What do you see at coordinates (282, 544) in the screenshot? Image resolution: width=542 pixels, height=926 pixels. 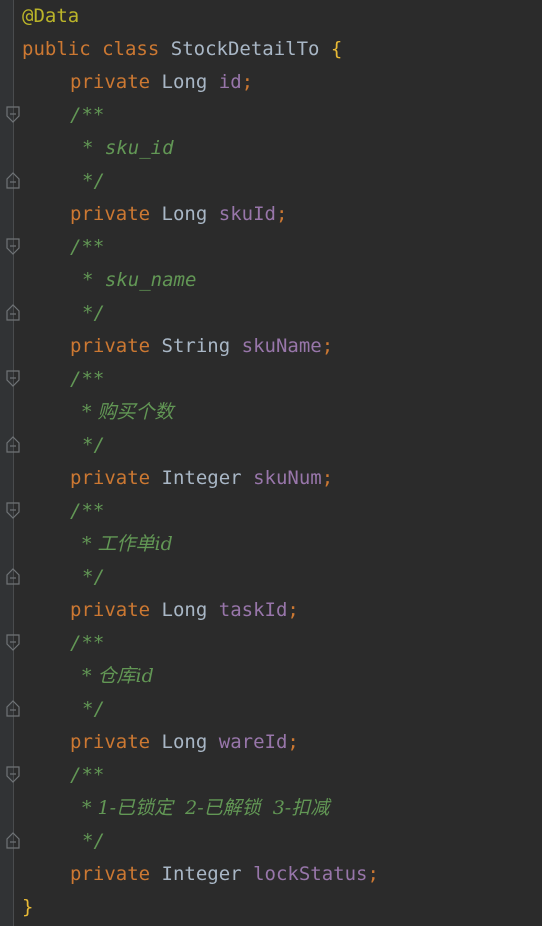 I see `code-line: * 工作单id` at bounding box center [282, 544].